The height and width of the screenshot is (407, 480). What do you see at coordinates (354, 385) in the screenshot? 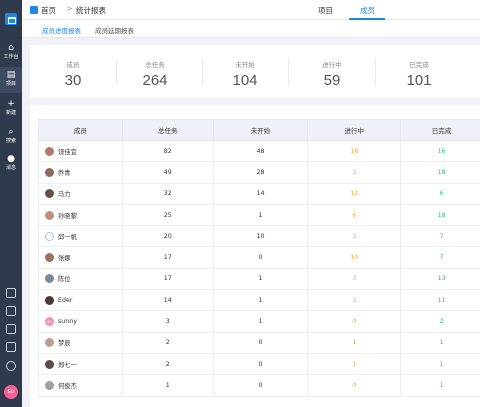
I see `cell-inprogress: 0` at bounding box center [354, 385].